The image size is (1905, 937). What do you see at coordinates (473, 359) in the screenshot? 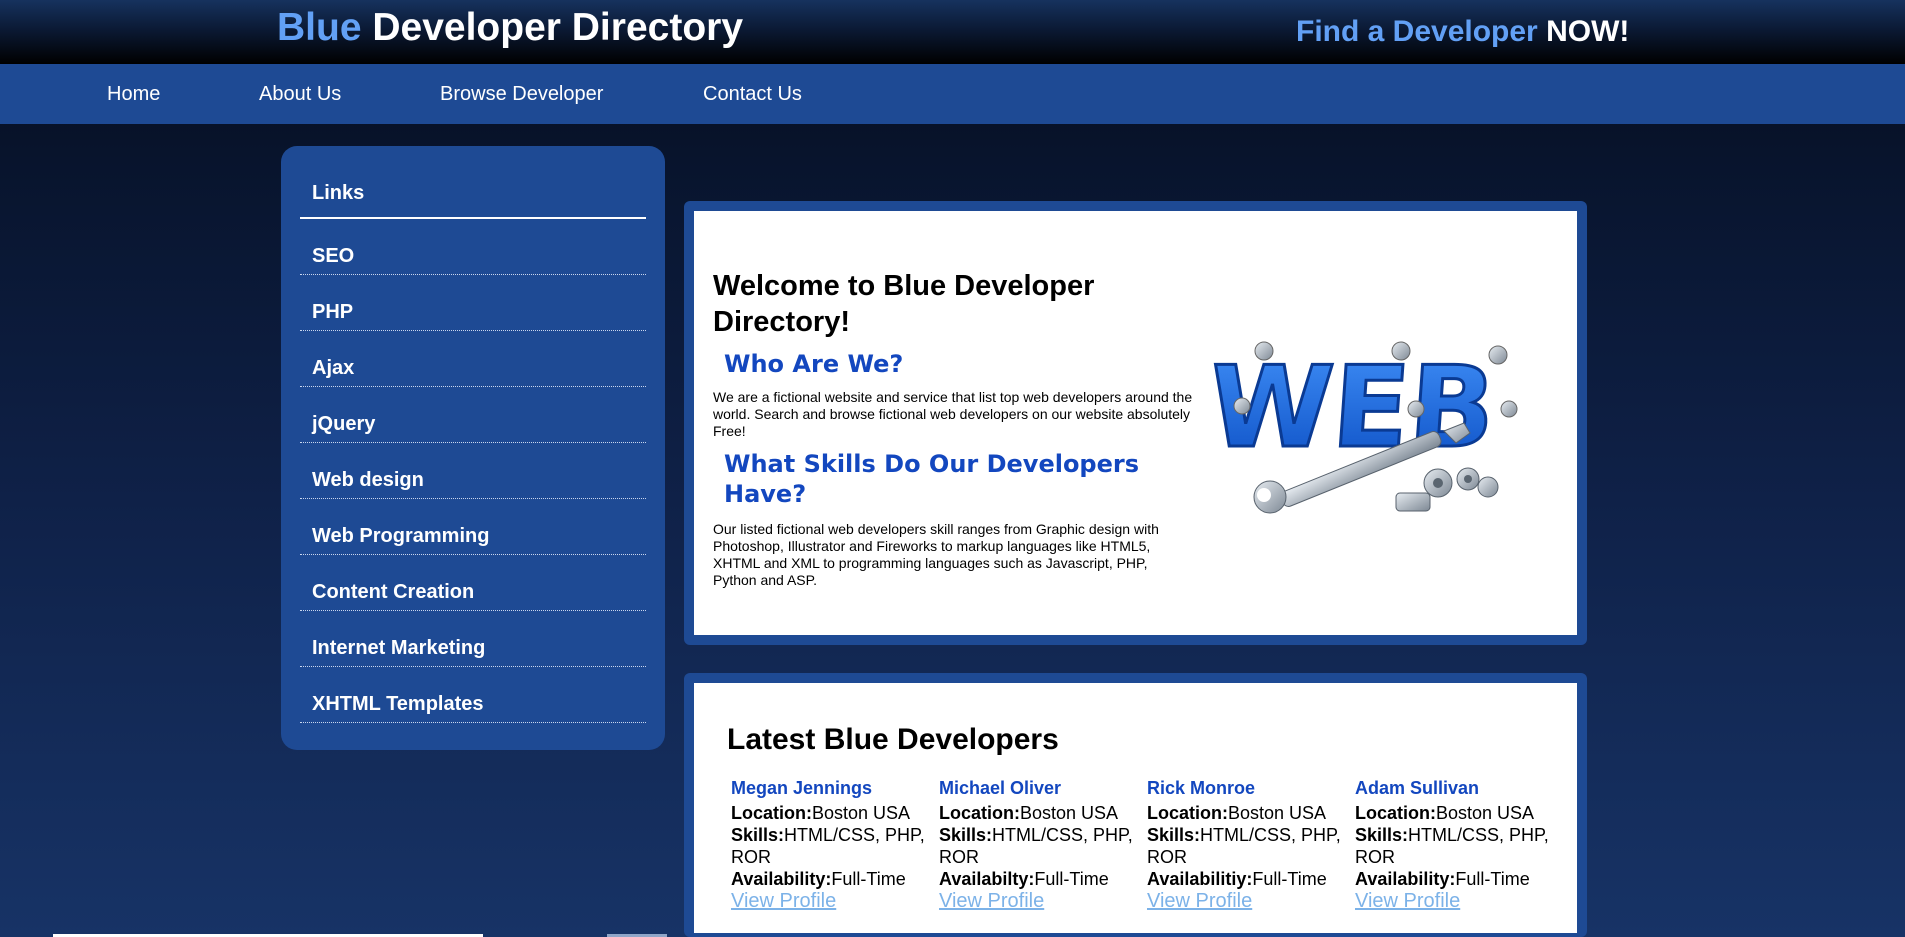
I see `sidebar-item-ajax: Ajax` at bounding box center [473, 359].